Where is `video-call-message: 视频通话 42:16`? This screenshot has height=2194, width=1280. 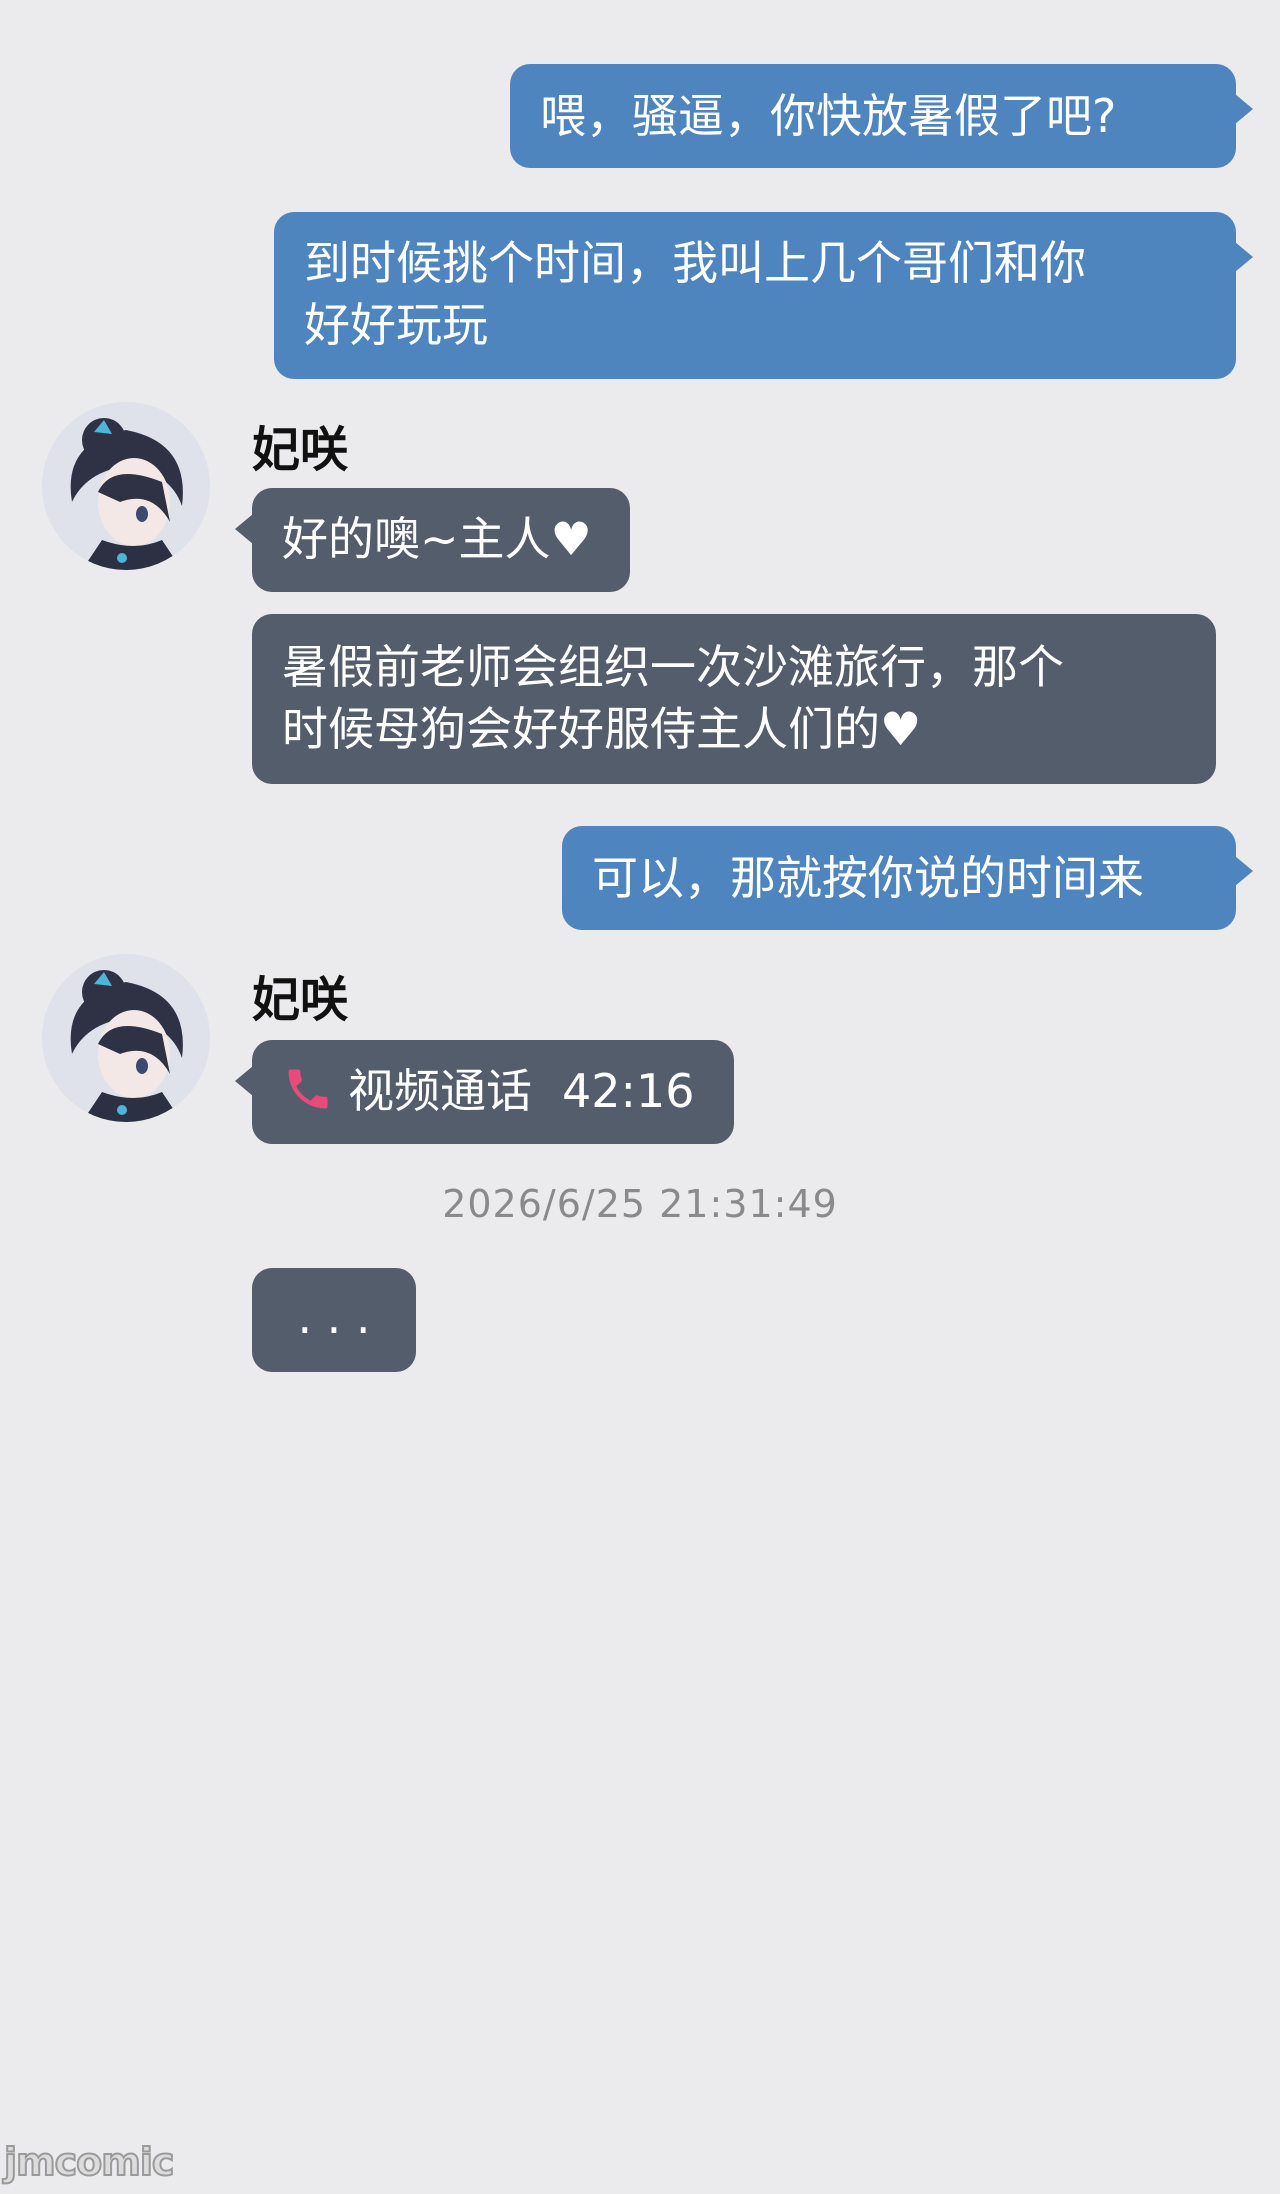 video-call-message: 视频通话 42:16 is located at coordinates (484, 1092).